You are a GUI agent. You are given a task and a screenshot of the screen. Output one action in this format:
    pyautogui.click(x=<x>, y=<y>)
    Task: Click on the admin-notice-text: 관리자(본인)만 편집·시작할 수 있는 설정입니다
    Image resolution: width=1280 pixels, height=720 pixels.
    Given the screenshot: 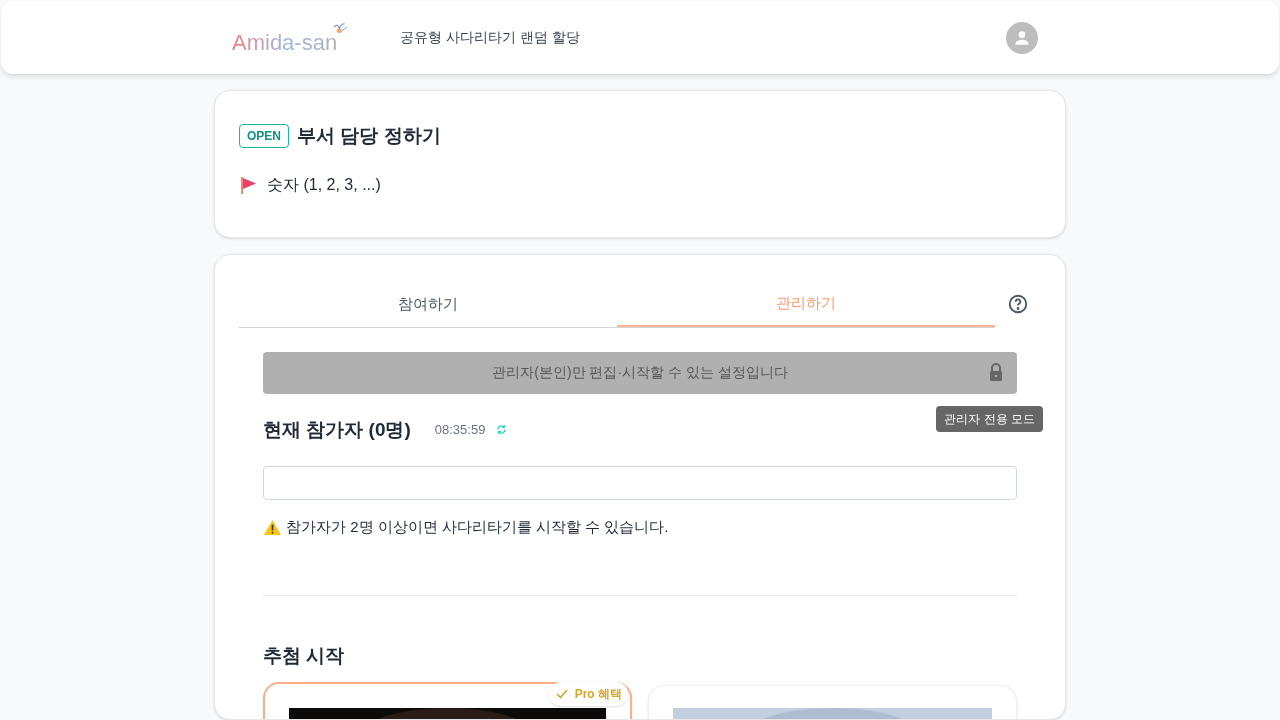 What is the action you would take?
    pyautogui.click(x=640, y=372)
    